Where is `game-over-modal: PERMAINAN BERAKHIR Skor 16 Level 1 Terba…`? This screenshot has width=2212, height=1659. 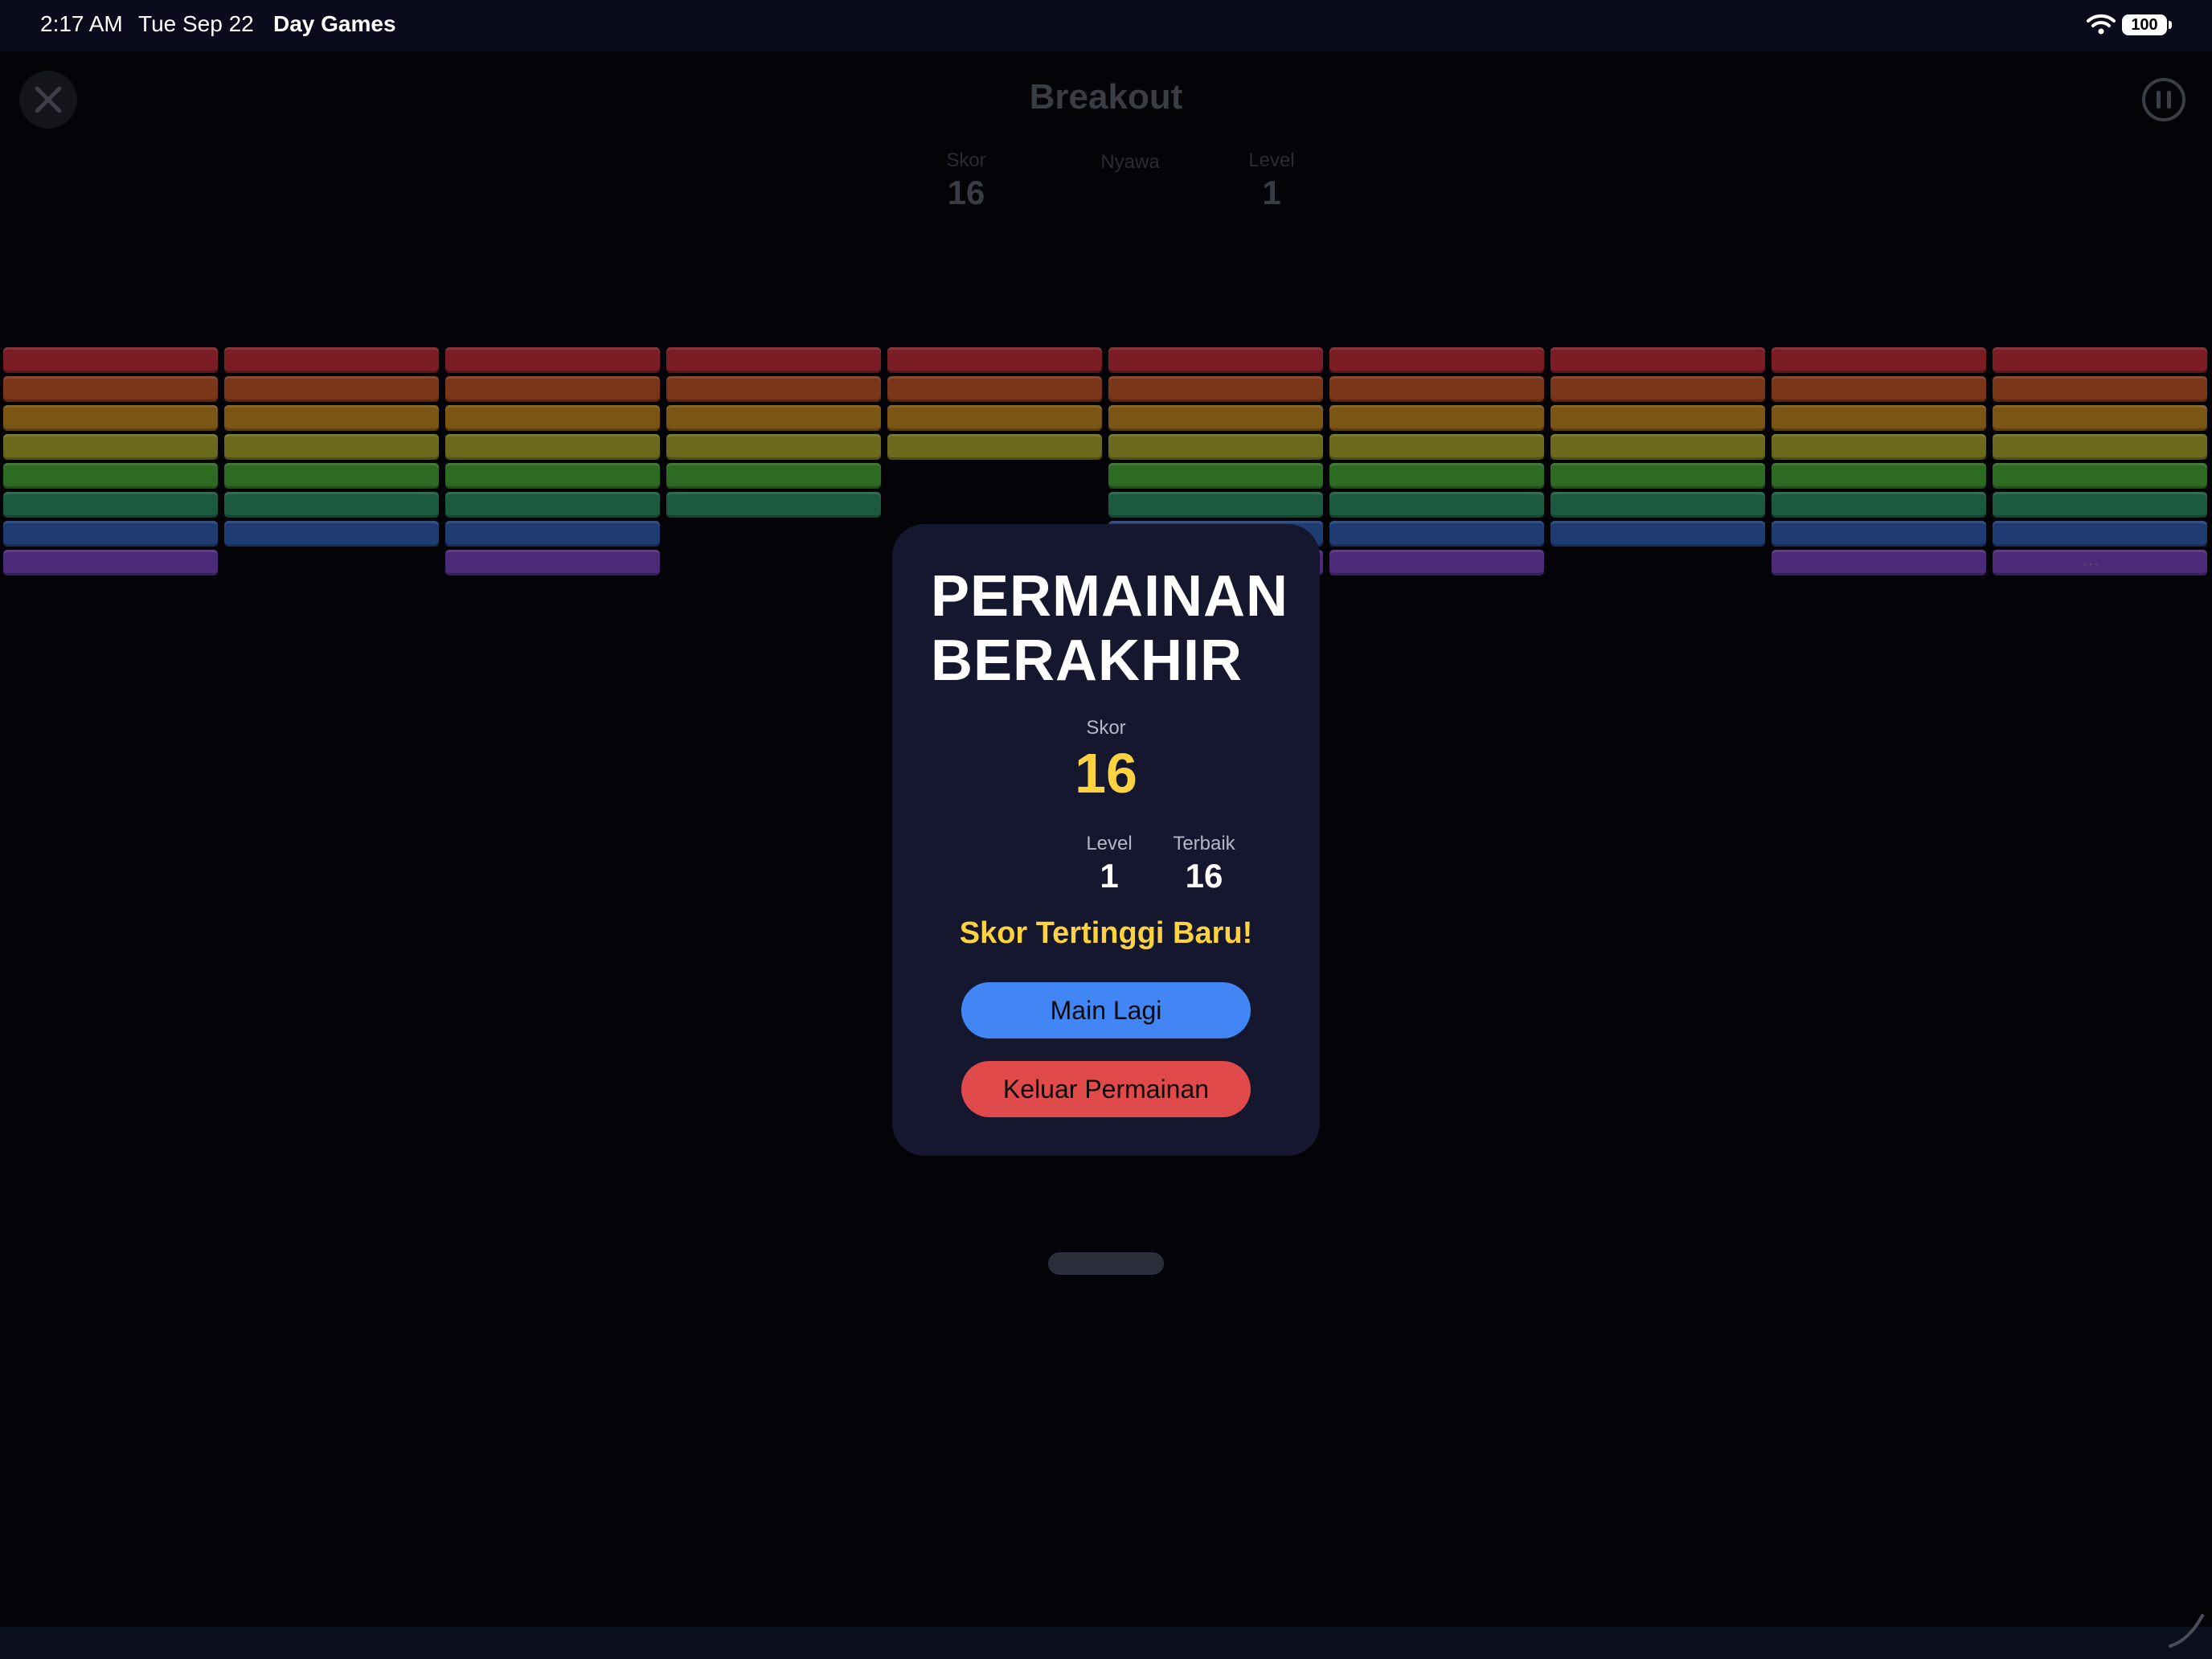 game-over-modal: PERMAINAN BERAKHIR Skor 16 Level 1 Terba… is located at coordinates (1106, 840).